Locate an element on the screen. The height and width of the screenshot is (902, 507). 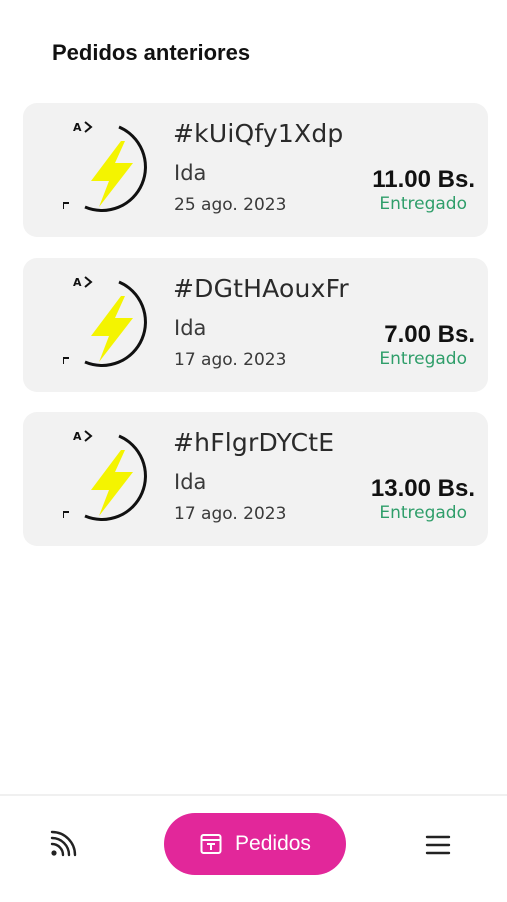
order-price: 13.00 Bs. is located at coordinates (422, 488).